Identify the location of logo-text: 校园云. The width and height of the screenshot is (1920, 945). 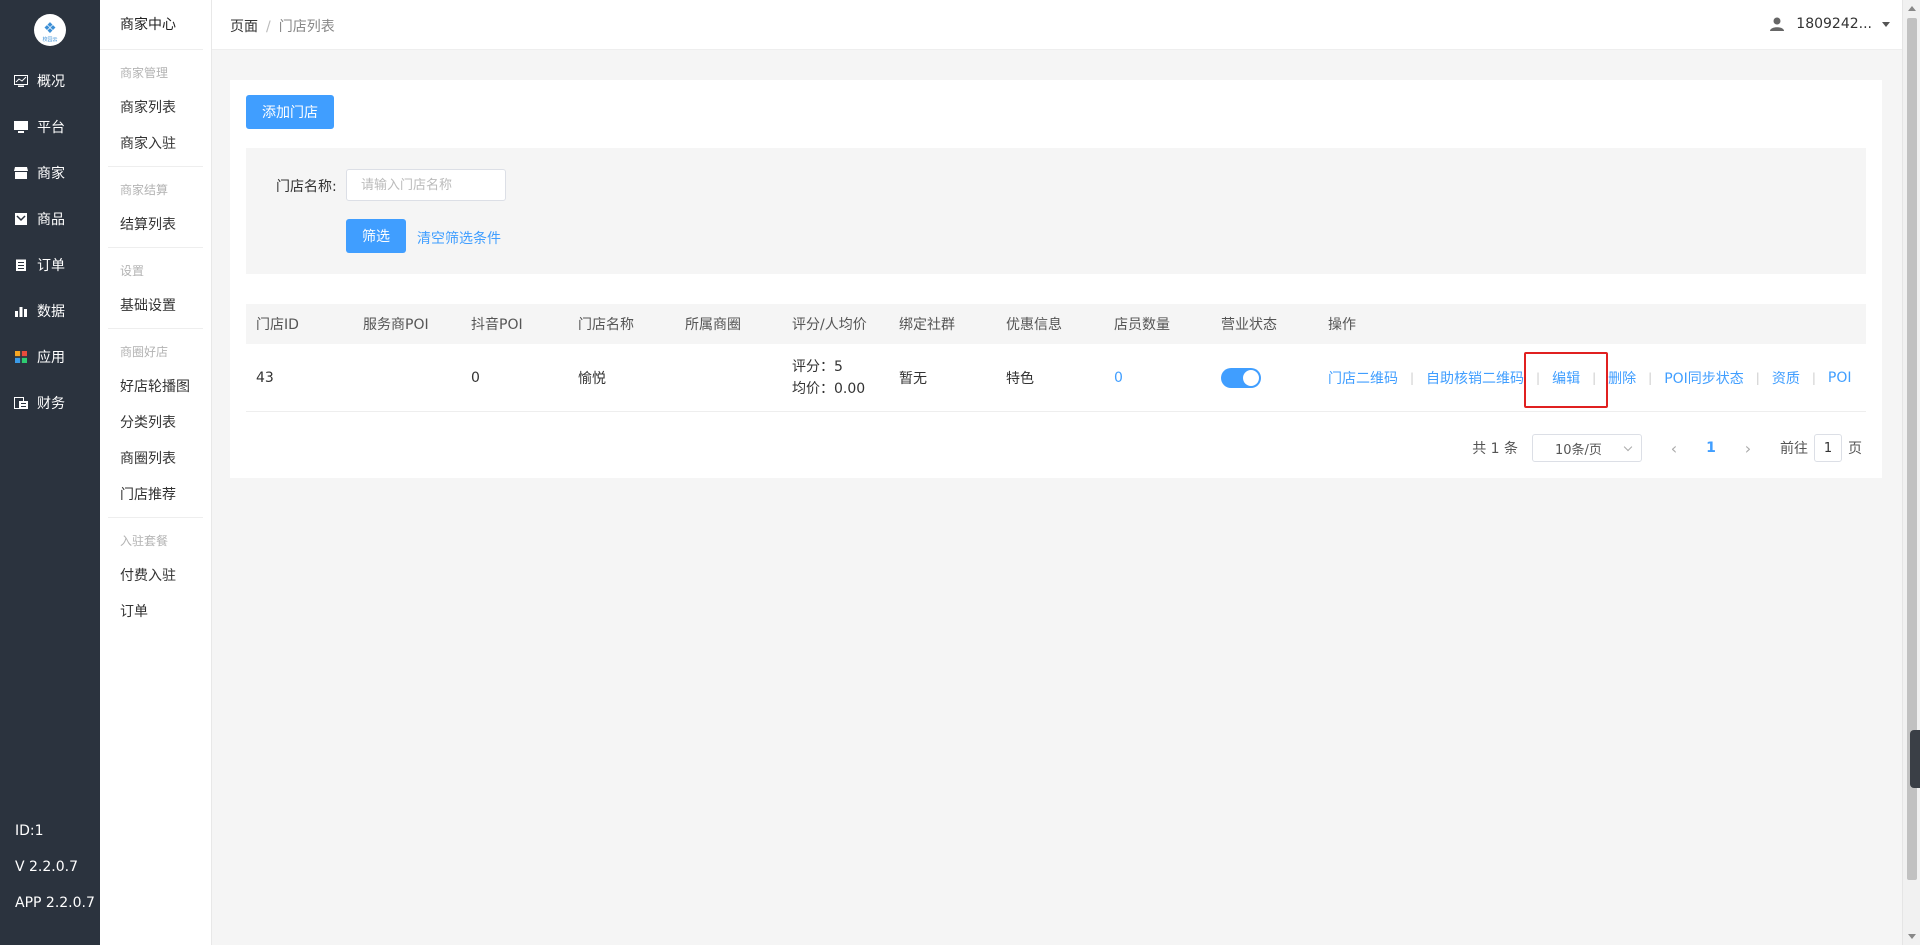
(50, 40).